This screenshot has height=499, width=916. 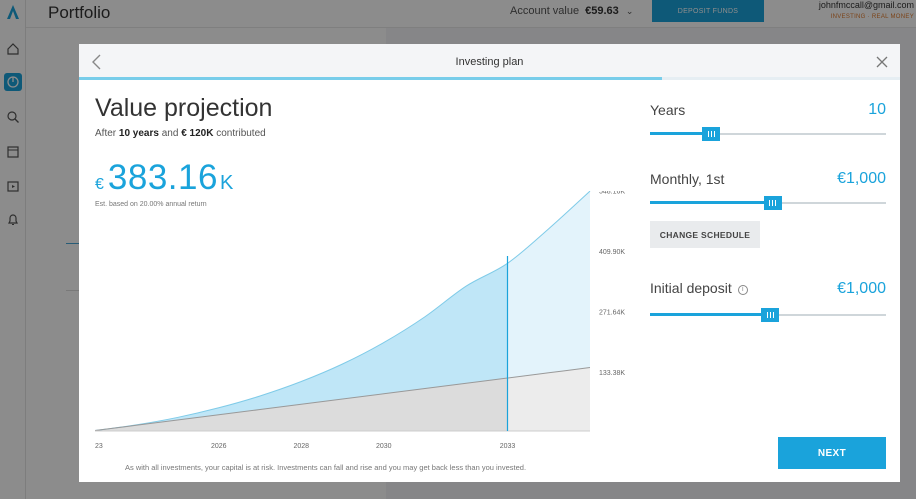 What do you see at coordinates (612, 313) in the screenshot?
I see `y-tick-label: 271.64K` at bounding box center [612, 313].